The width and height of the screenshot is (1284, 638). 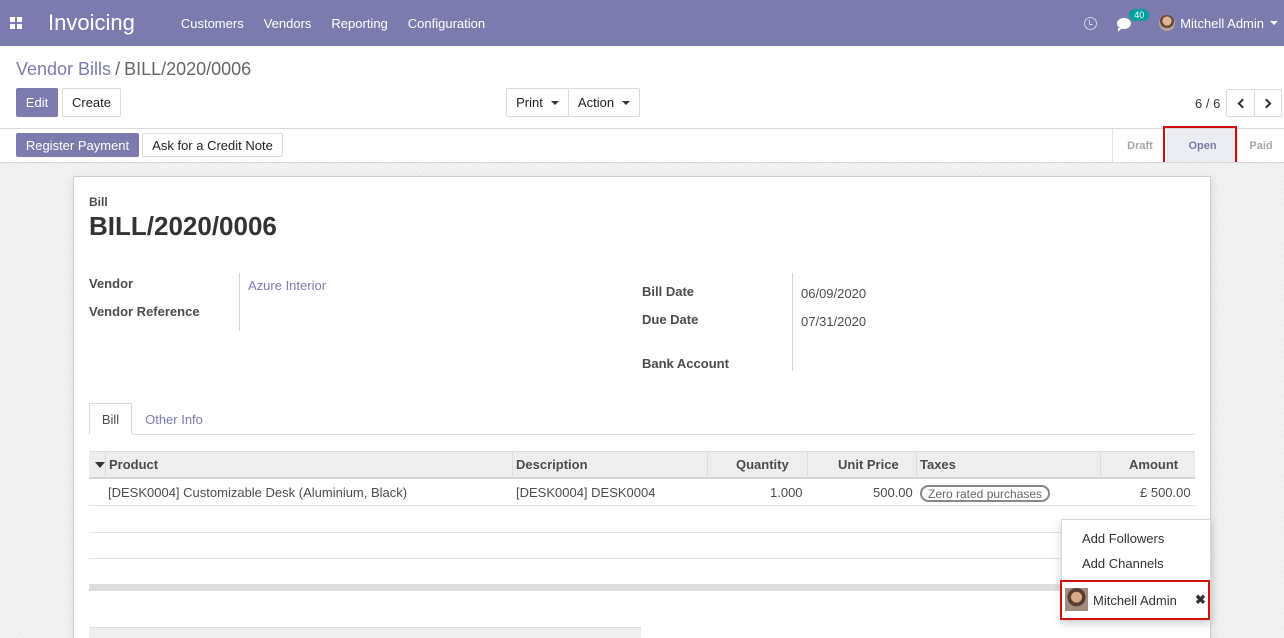 What do you see at coordinates (1139, 145) in the screenshot?
I see `stage-draft: Draft` at bounding box center [1139, 145].